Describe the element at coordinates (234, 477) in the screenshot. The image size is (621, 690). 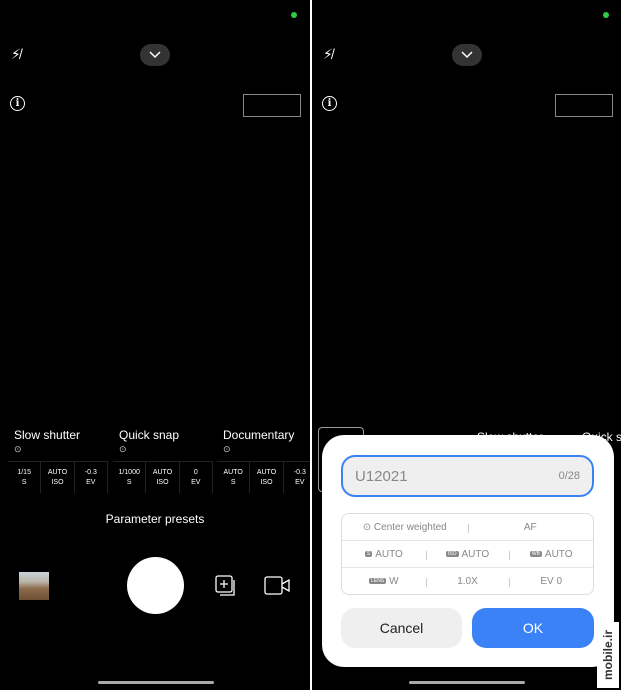
I see `preset-value: AUTO S` at that location.